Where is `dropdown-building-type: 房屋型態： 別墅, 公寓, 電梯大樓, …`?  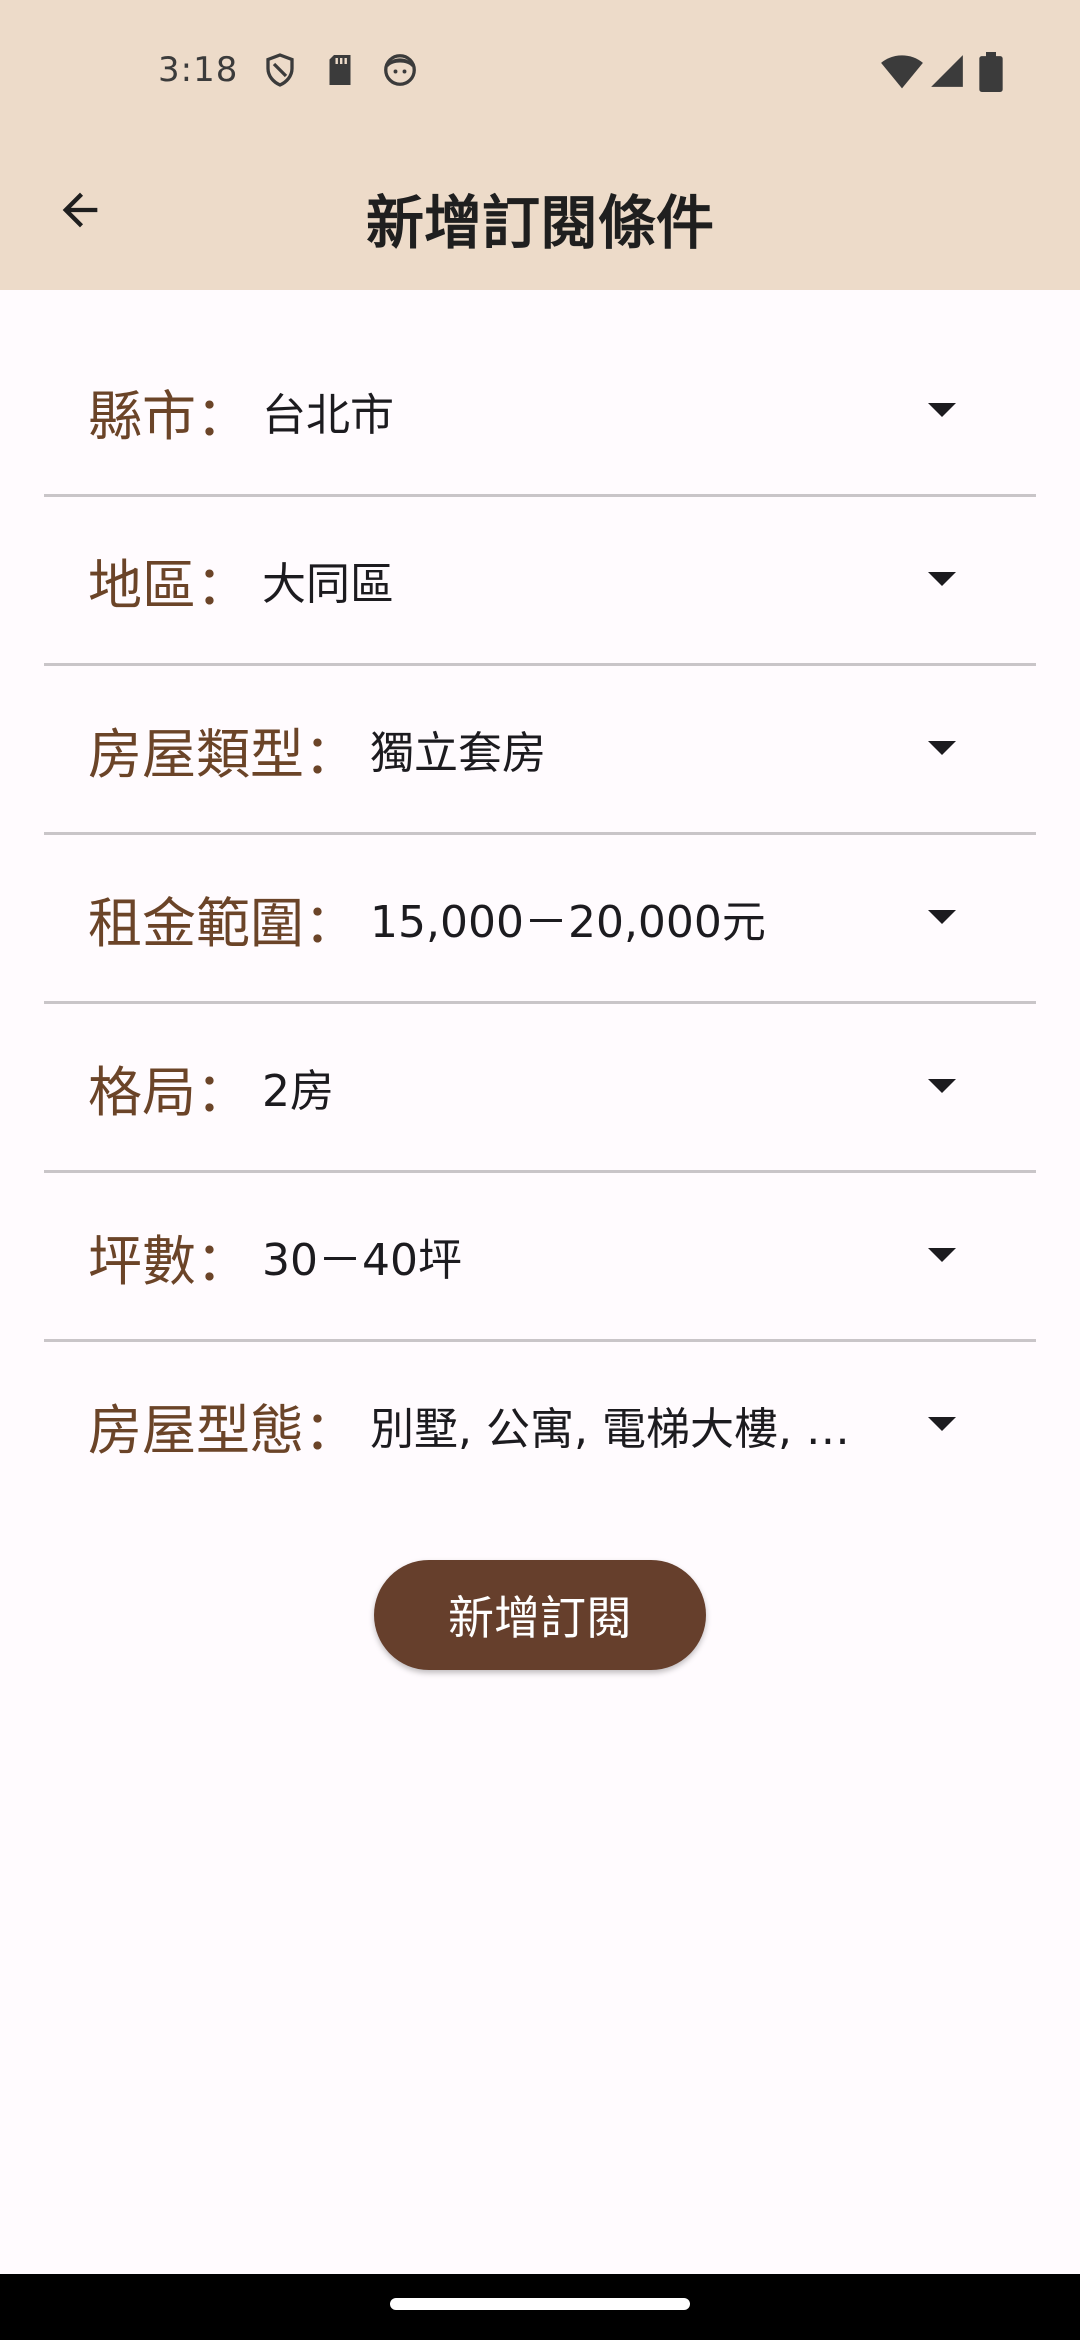 dropdown-building-type: 房屋型態： 別墅, 公寓, 電梯大樓, … is located at coordinates (540, 1425).